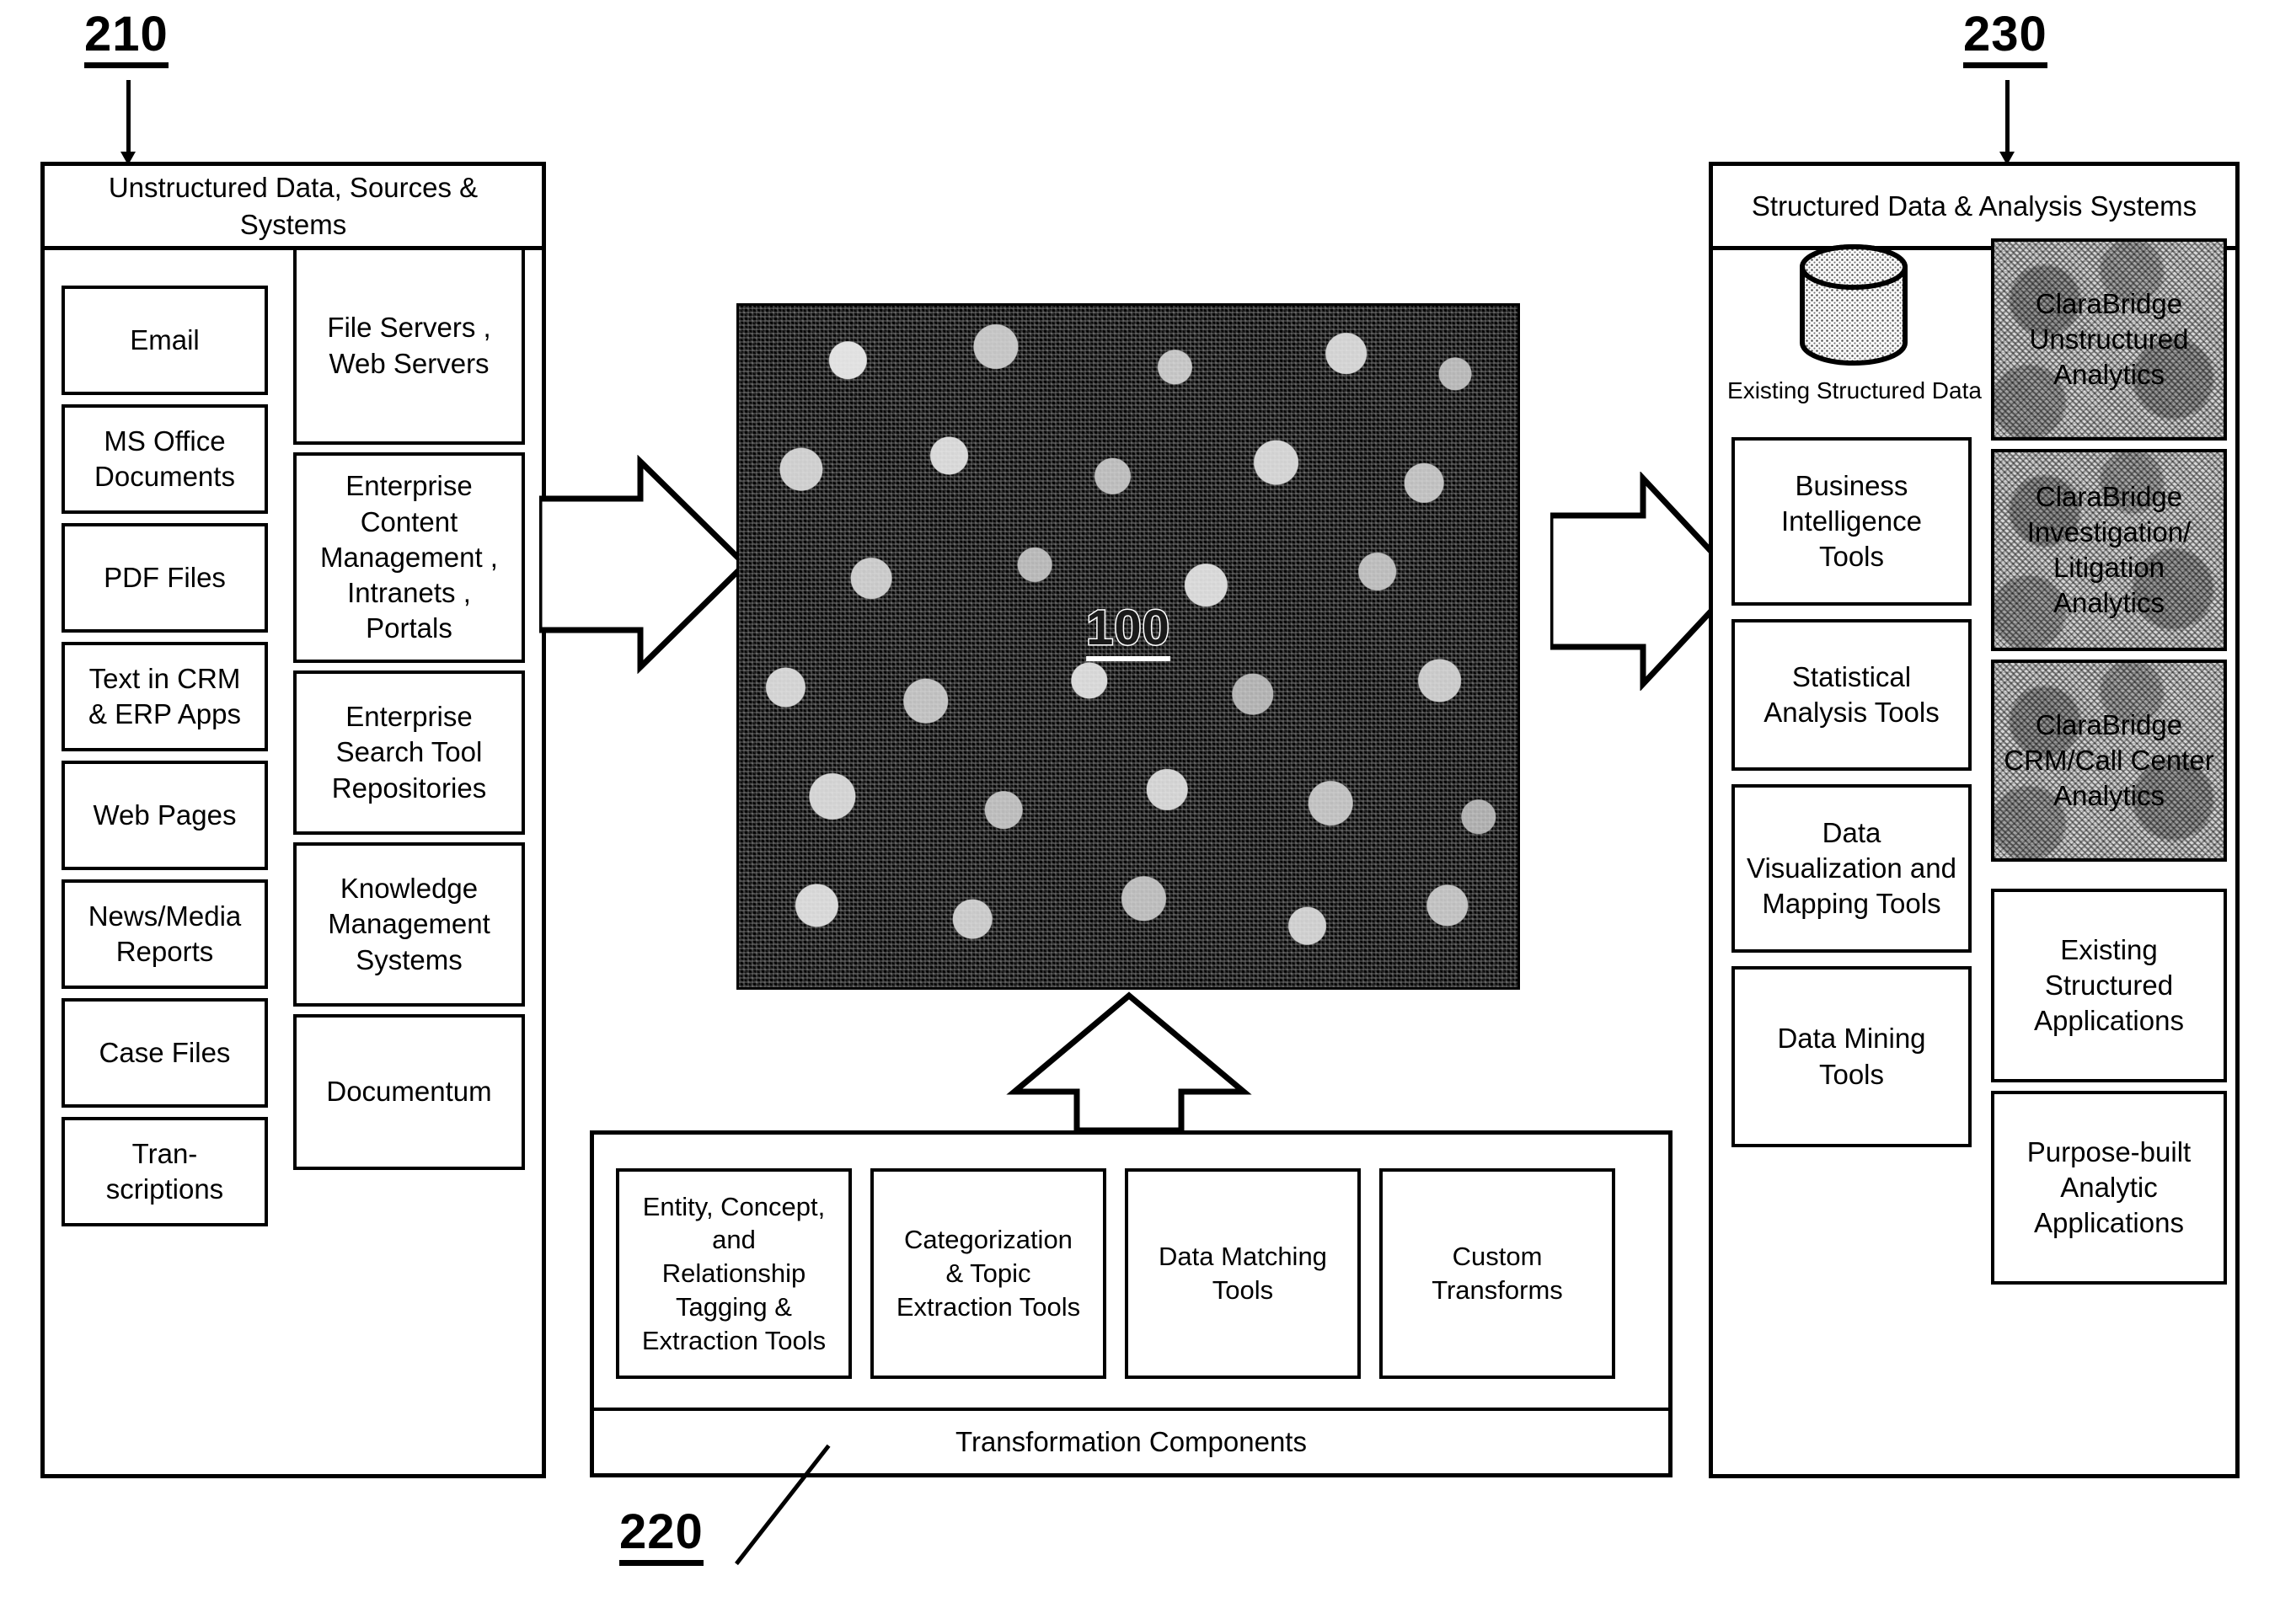 The image size is (2280, 1624). What do you see at coordinates (1851, 1056) in the screenshot?
I see `node-data-mining-tools: Data Mining Tools` at bounding box center [1851, 1056].